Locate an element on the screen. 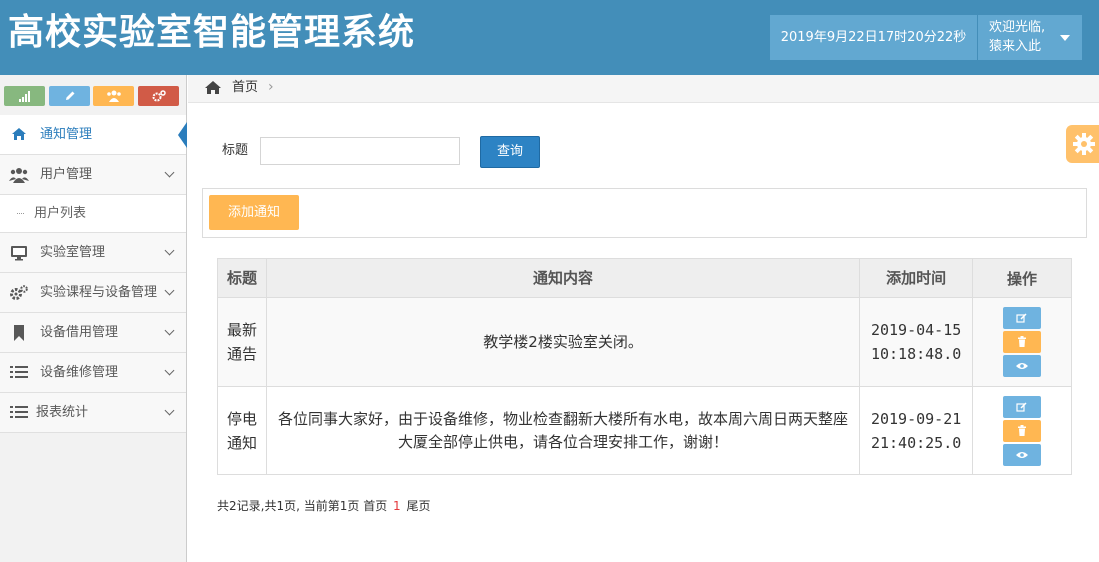  pagination-current-page: 1 is located at coordinates (397, 506).